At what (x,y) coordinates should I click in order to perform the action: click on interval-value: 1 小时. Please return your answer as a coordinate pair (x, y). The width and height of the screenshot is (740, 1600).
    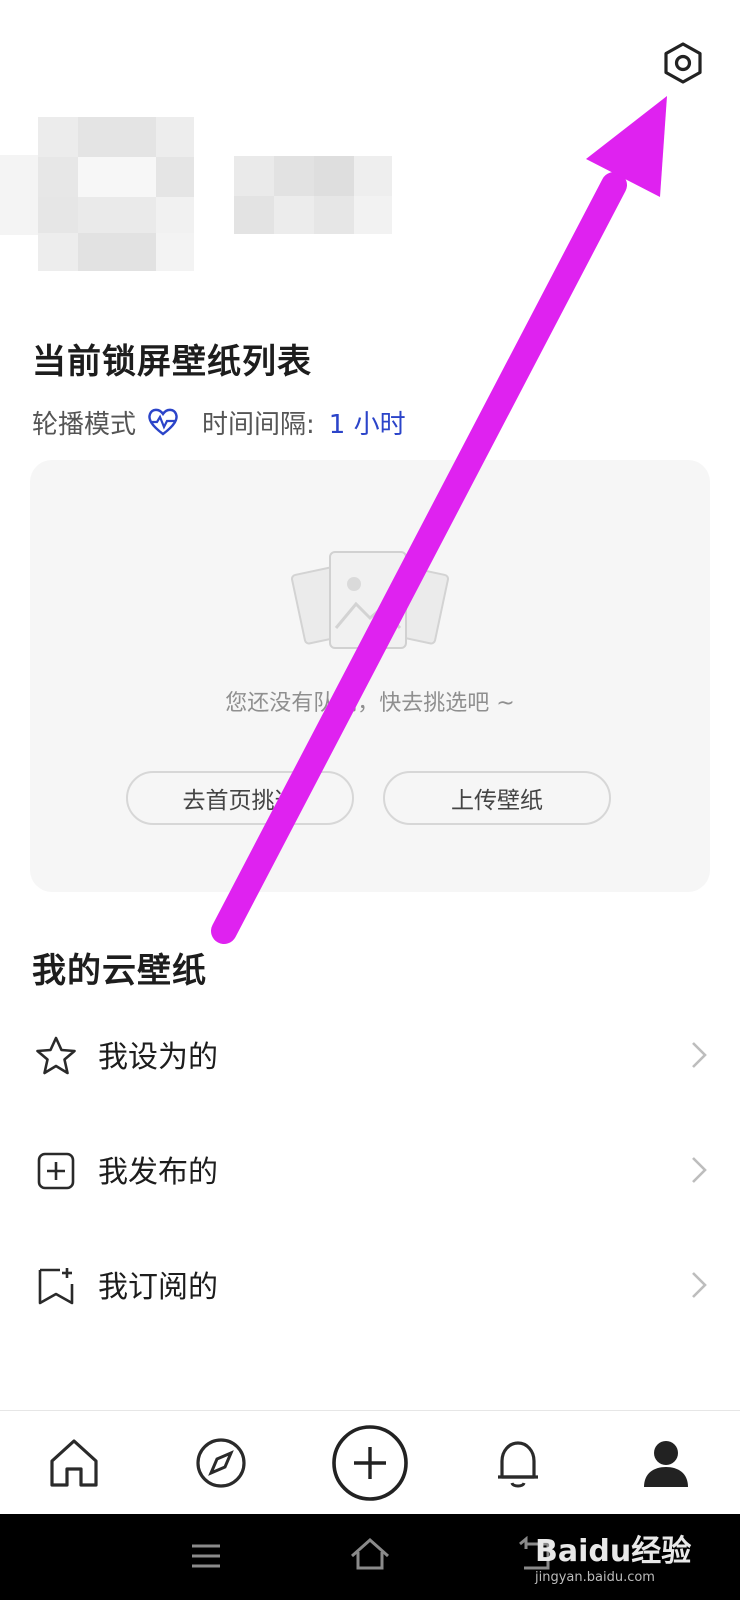
    Looking at the image, I should click on (367, 422).